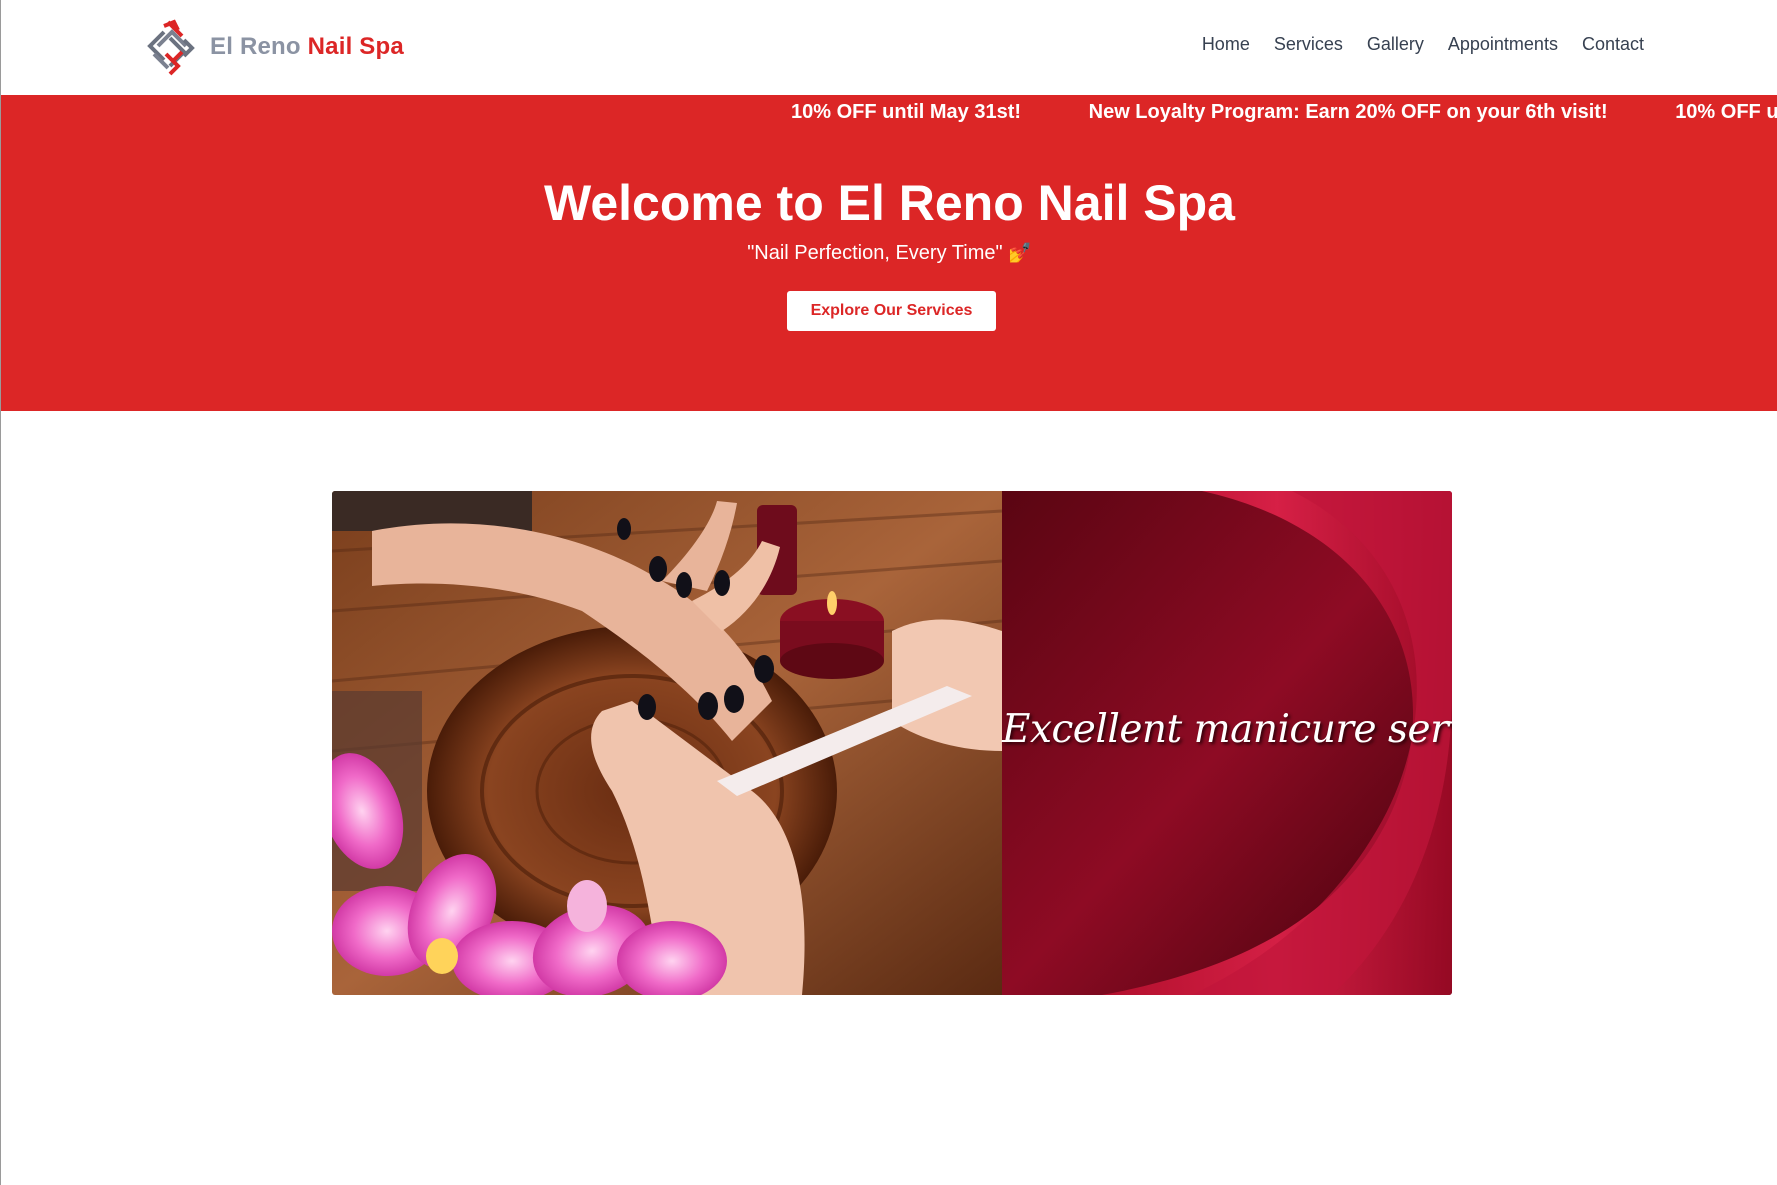 This screenshot has width=1777, height=1185. Describe the element at coordinates (1395, 44) in the screenshot. I see `nav-gallery-link: Gallery` at that location.